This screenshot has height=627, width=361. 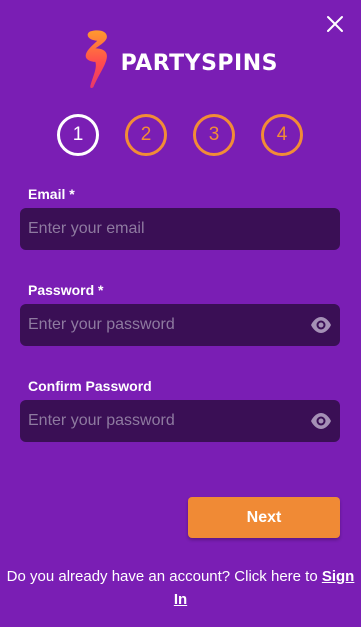 I want to click on step-2: 2, so click(x=146, y=135).